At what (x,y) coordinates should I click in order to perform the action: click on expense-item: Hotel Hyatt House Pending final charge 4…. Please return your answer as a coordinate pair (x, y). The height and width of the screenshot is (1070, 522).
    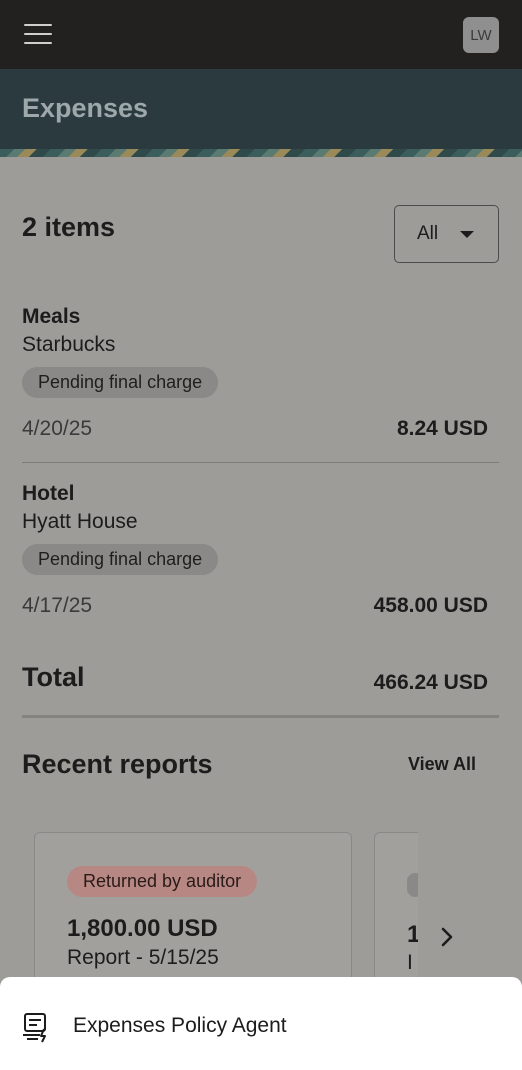
    Looking at the image, I should click on (260, 552).